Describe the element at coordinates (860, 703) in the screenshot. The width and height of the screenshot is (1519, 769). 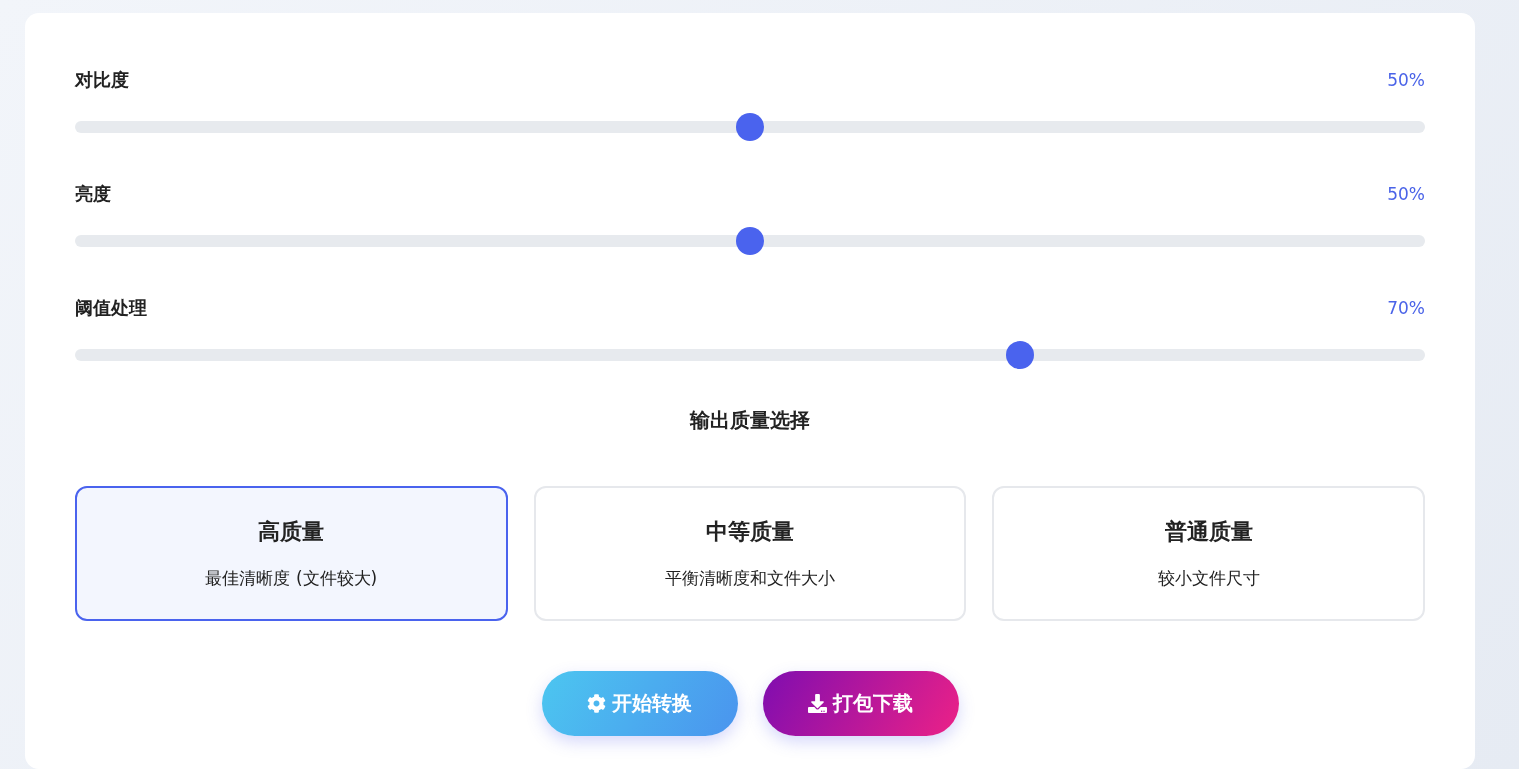
I see `download-button: 打包下载` at that location.